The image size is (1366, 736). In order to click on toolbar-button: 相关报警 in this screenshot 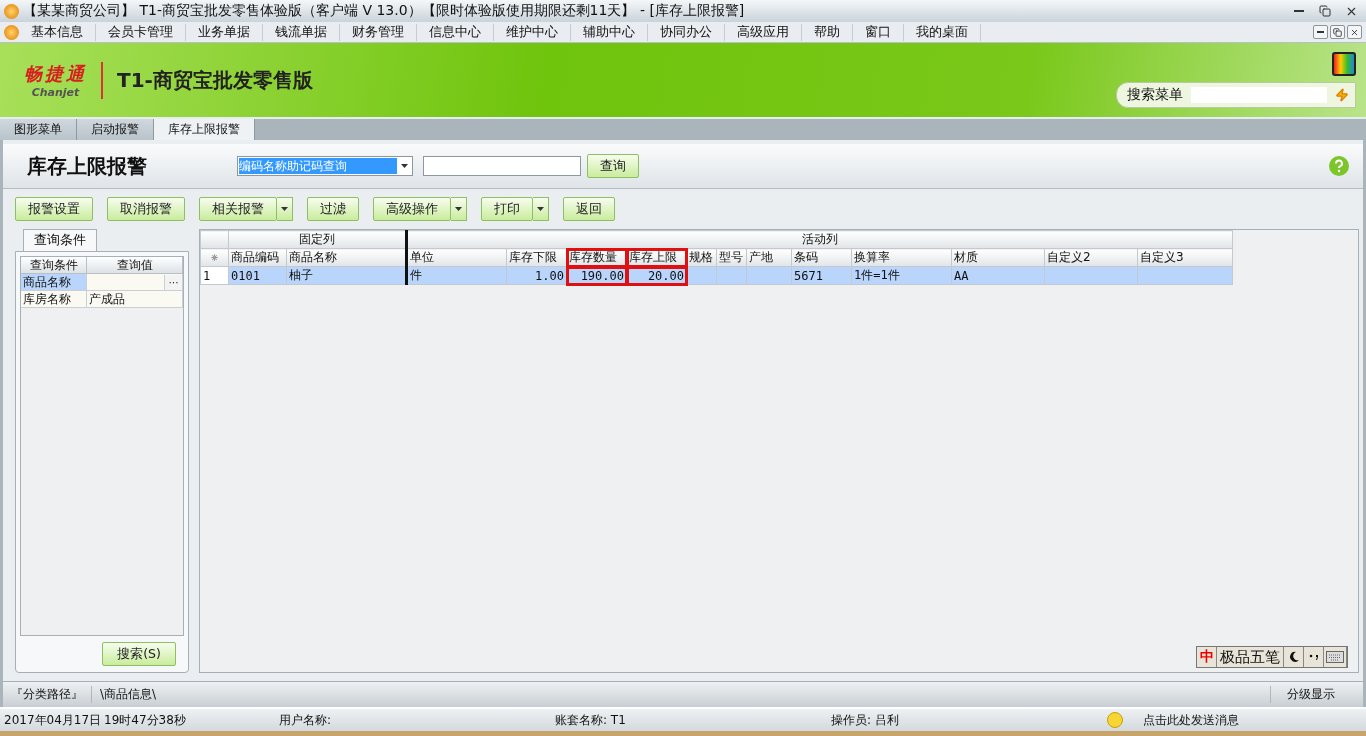, I will do `click(238, 209)`.